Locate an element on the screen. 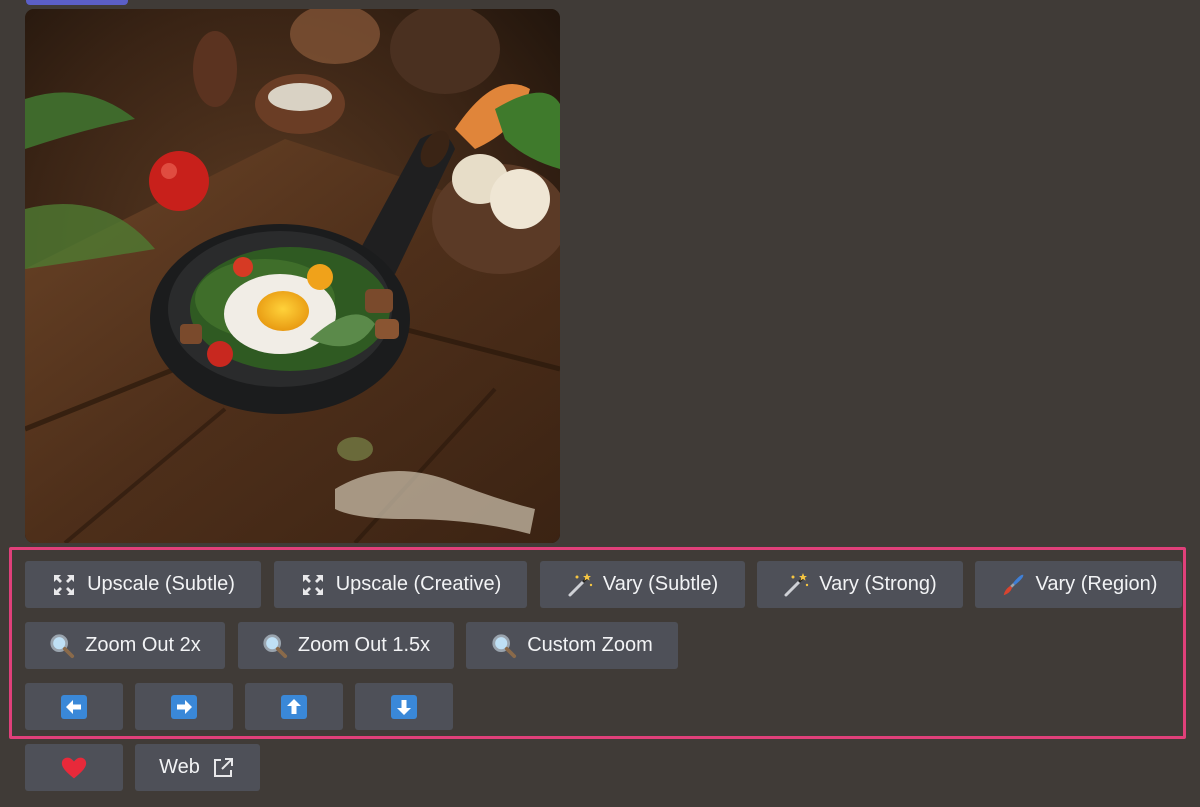  top-tab-indicator is located at coordinates (77, 2).